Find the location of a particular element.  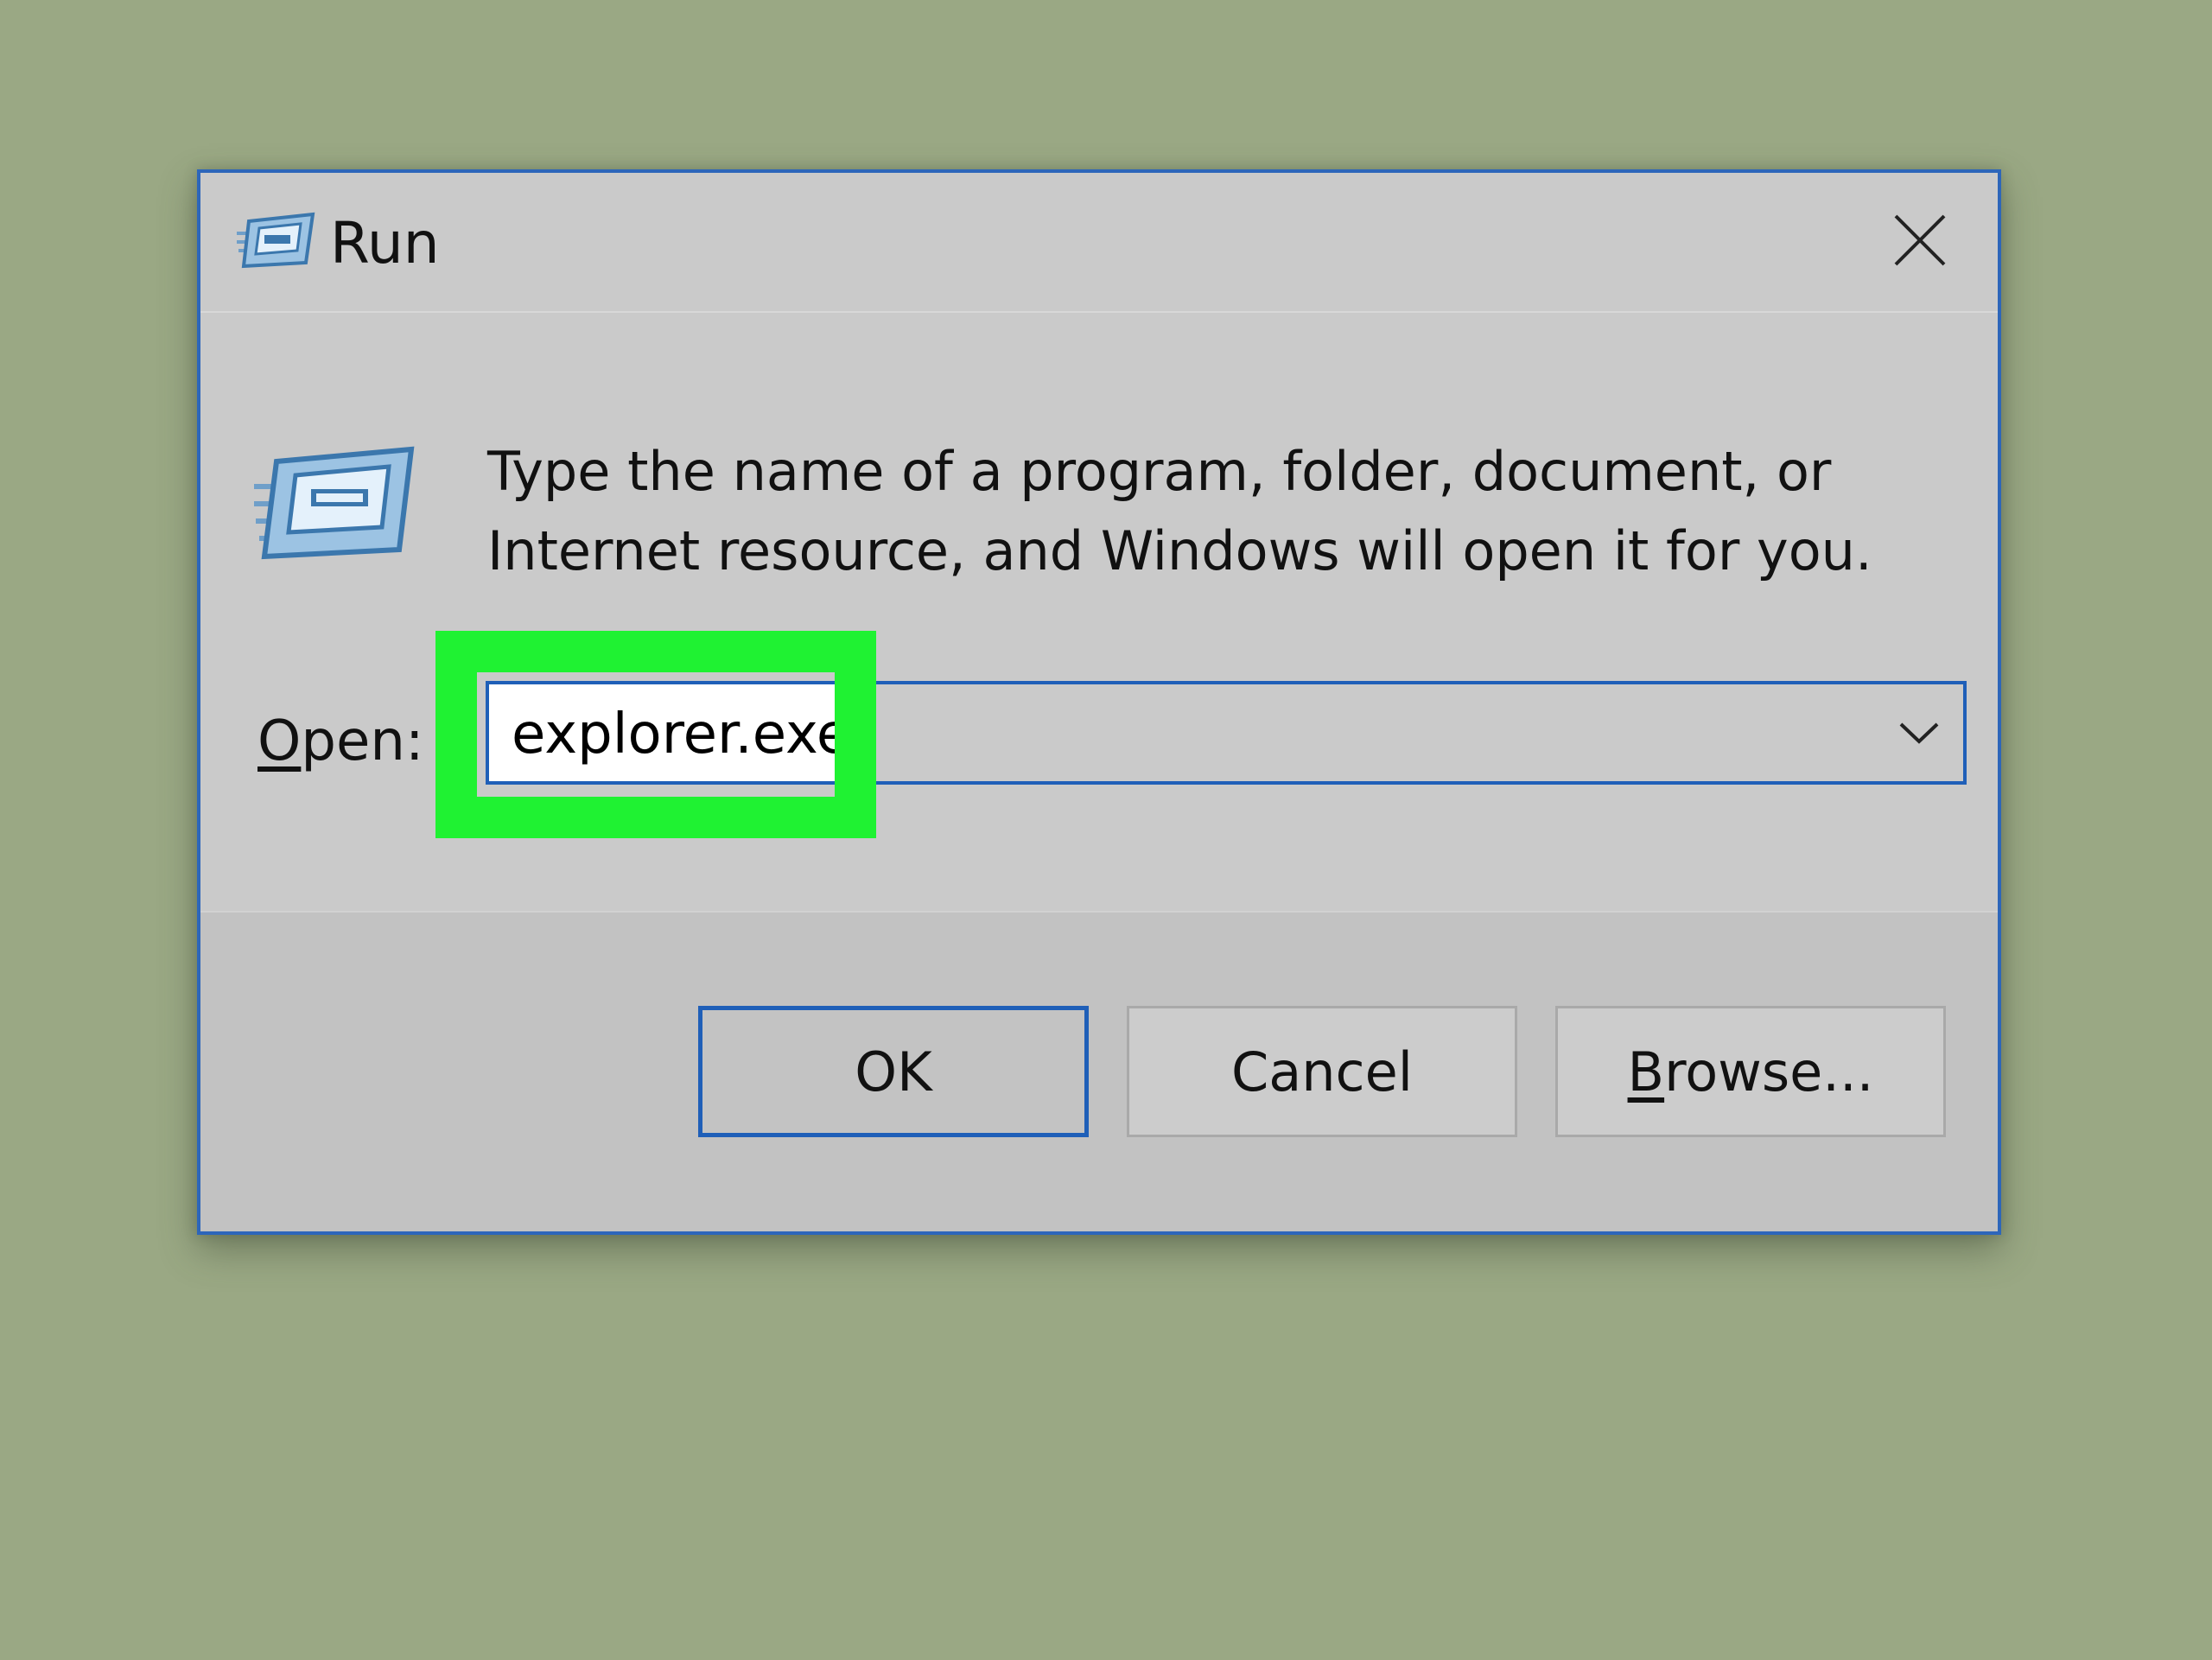

close-button is located at coordinates (1920, 240).